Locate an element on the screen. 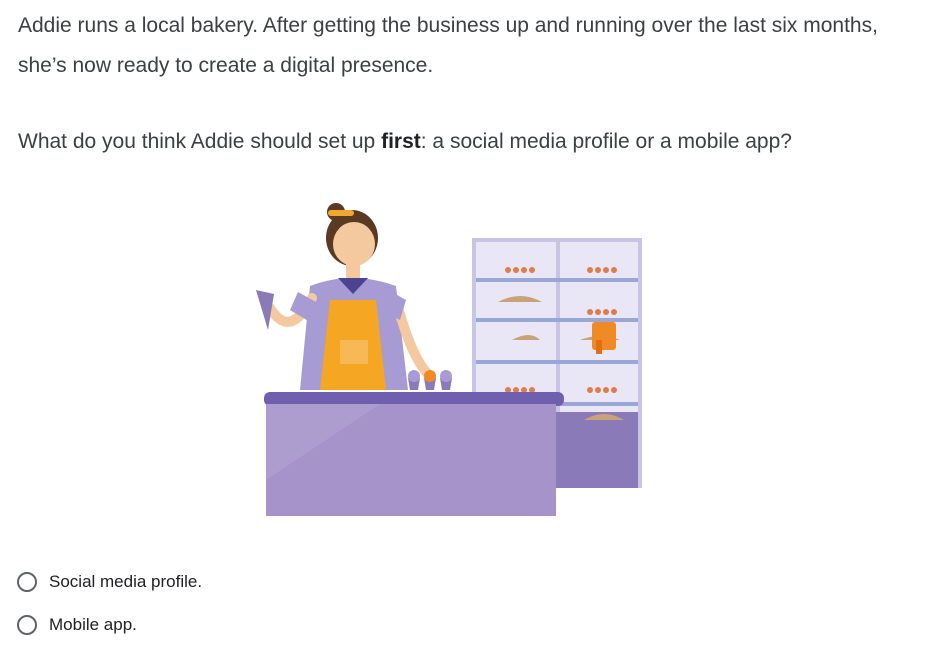 This screenshot has width=952, height=650. cupcakes is located at coordinates (430, 380).